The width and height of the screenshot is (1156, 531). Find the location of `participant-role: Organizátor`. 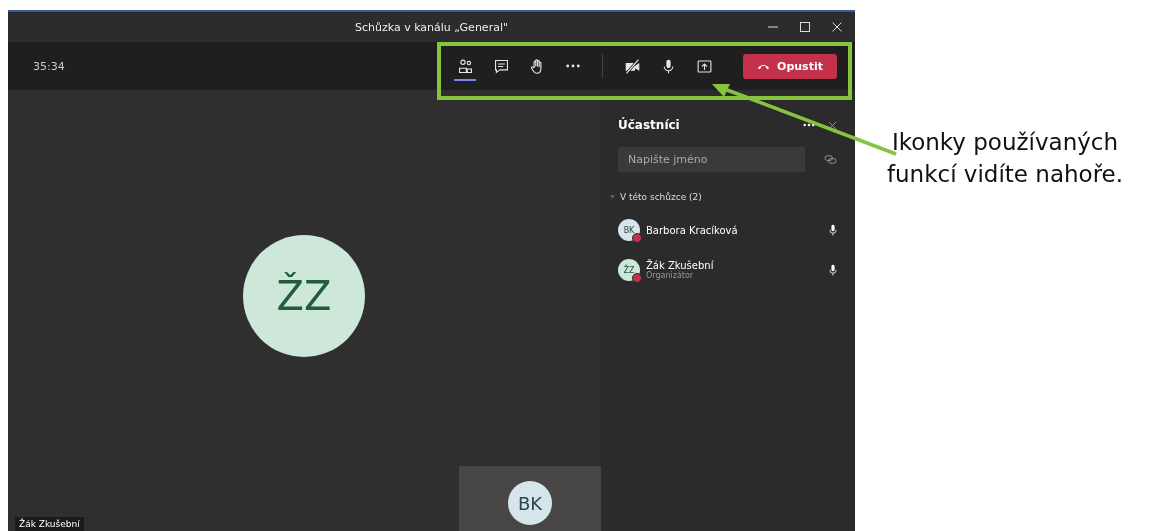

participant-role: Organizátor is located at coordinates (670, 275).